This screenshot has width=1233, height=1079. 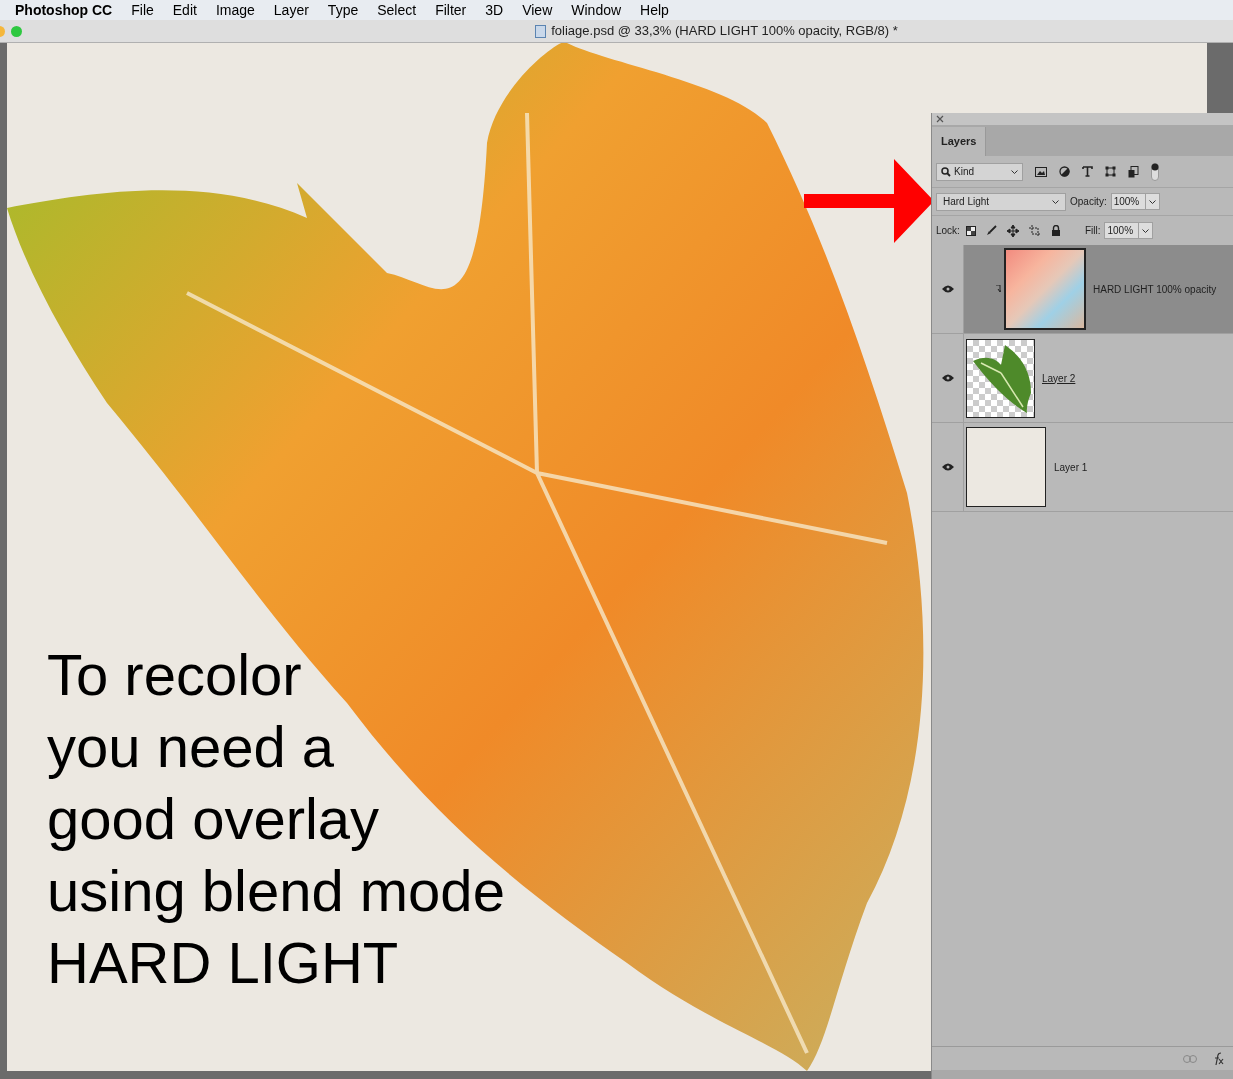 I want to click on opacity-label: Opacity:, so click(x=1088, y=202).